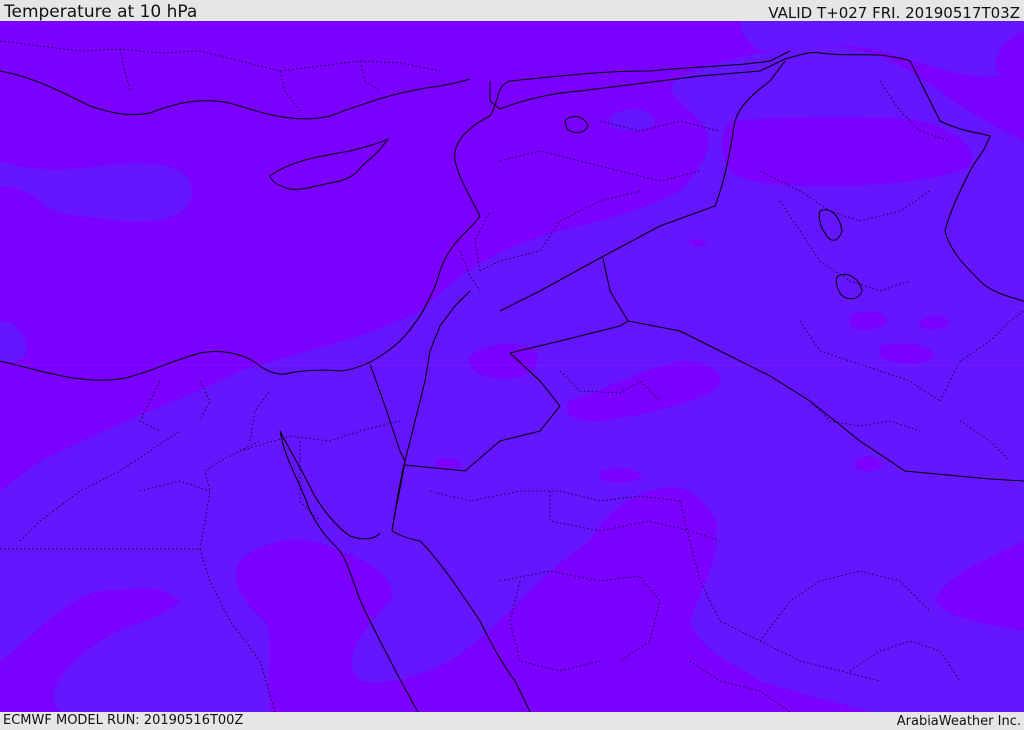 The width and height of the screenshot is (1024, 730). I want to click on model-run-label: ECMWF MODEL RUN: 20190516T00Z, so click(123, 720).